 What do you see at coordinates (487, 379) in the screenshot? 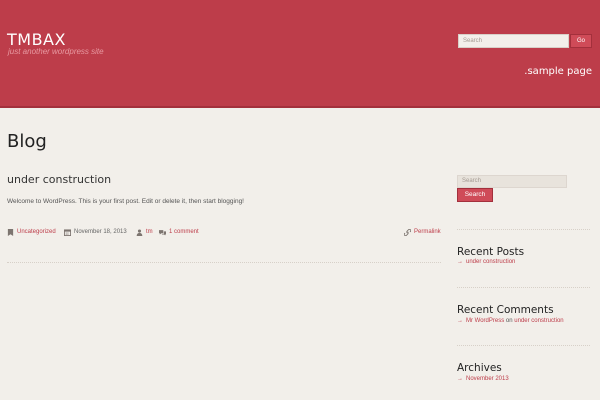
I see `archive-link: November 2013` at bounding box center [487, 379].